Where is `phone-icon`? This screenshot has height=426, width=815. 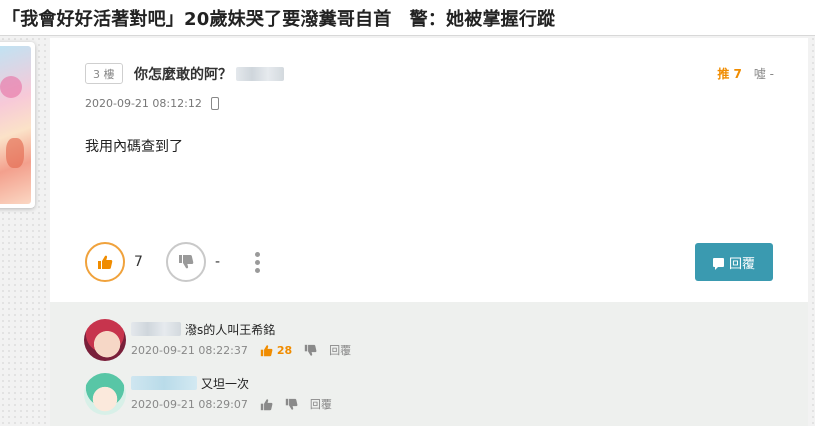
phone-icon is located at coordinates (214, 103).